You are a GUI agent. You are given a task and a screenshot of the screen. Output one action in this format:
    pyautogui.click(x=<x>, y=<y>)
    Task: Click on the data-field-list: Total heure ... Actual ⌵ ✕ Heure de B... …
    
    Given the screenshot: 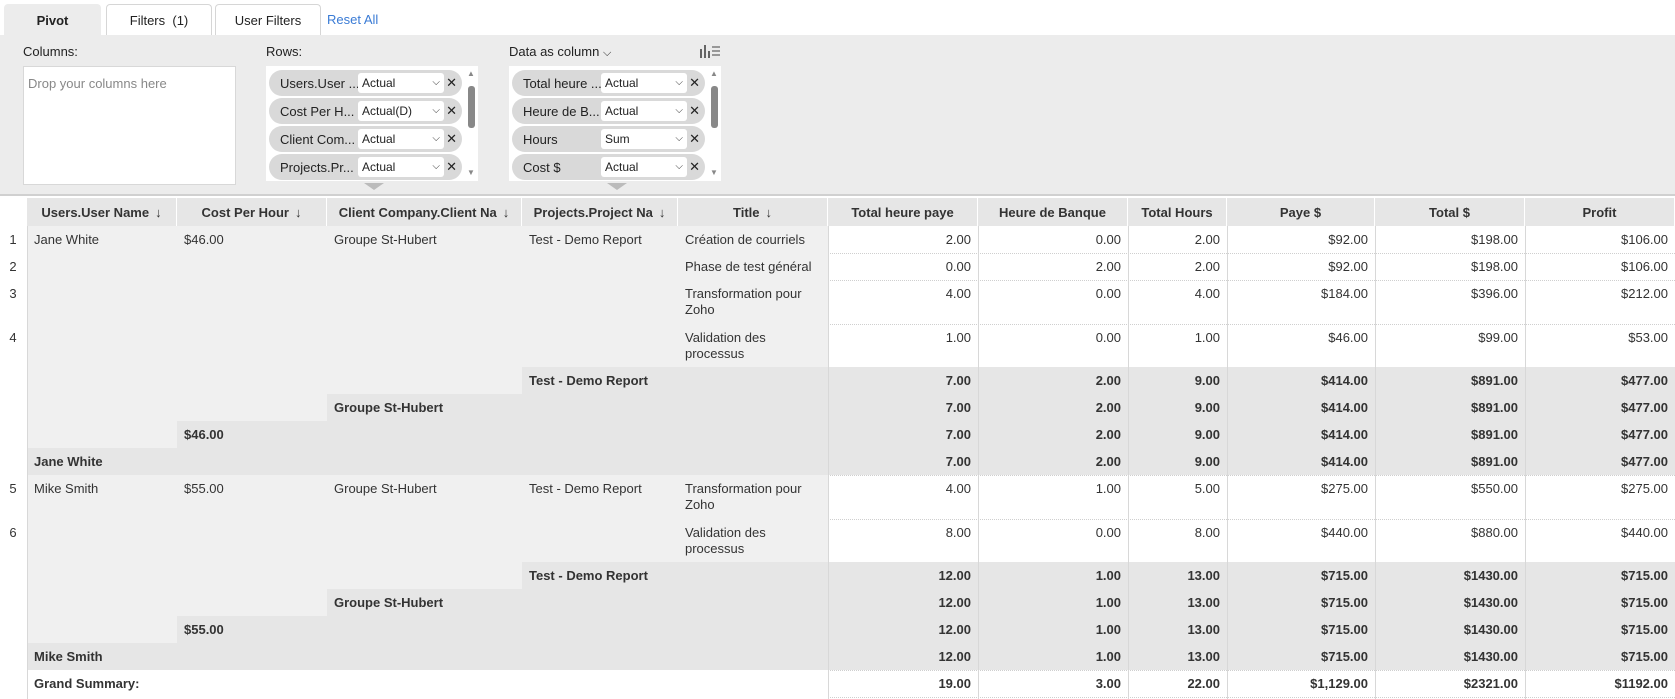 What is the action you would take?
    pyautogui.click(x=615, y=123)
    